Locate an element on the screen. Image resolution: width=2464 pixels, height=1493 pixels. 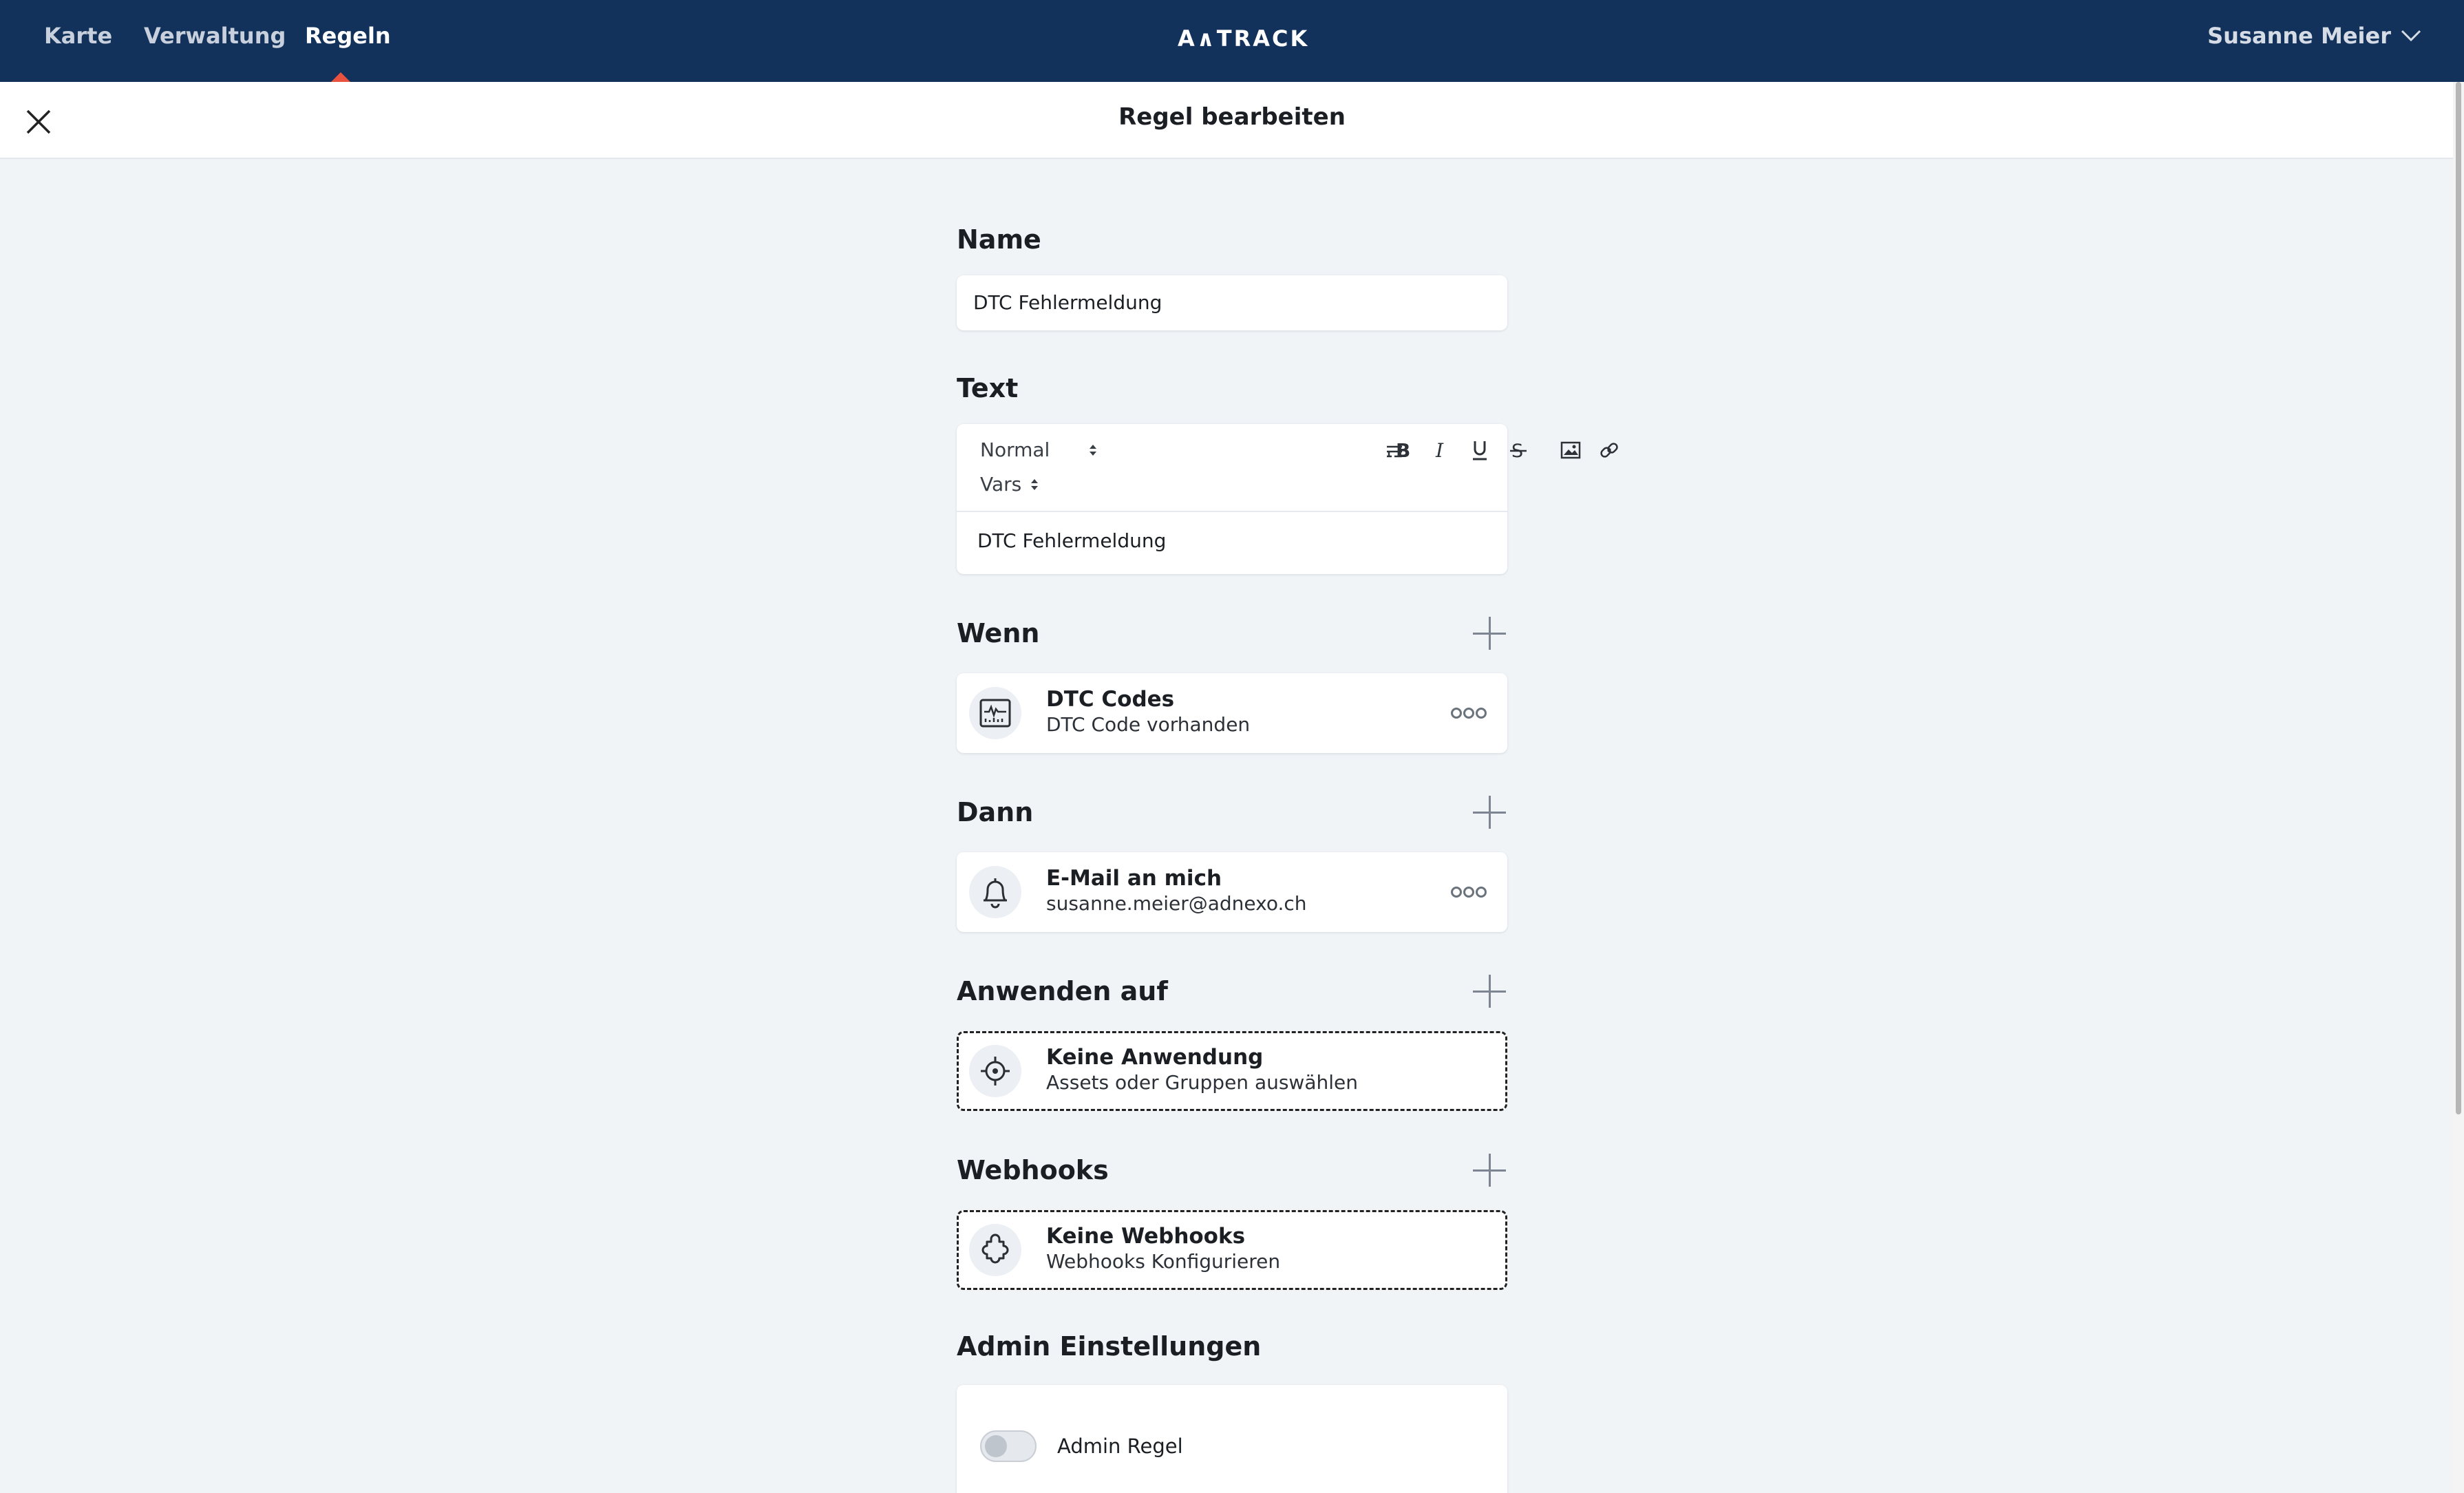
condition-icon-wrap is located at coordinates (995, 713).